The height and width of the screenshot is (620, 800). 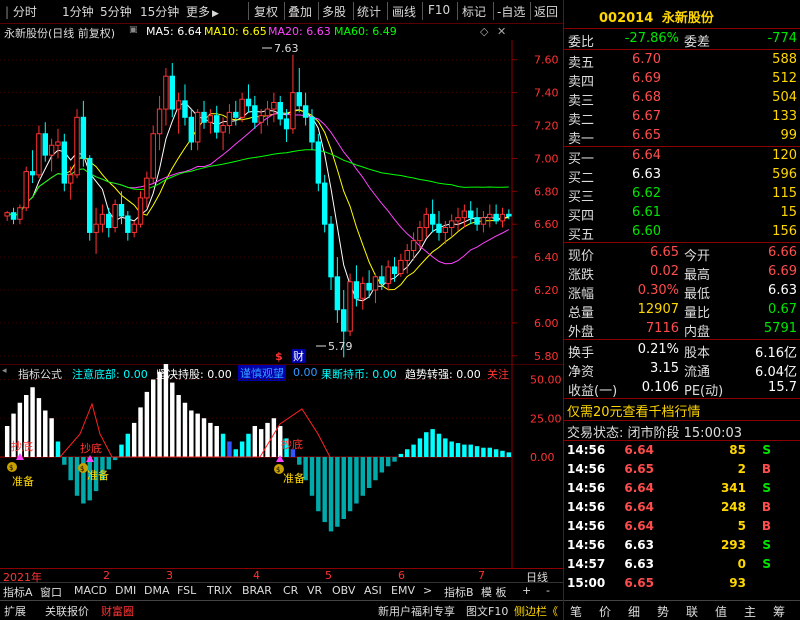 I want to click on draw-line-button: 画线, so click(x=404, y=11).